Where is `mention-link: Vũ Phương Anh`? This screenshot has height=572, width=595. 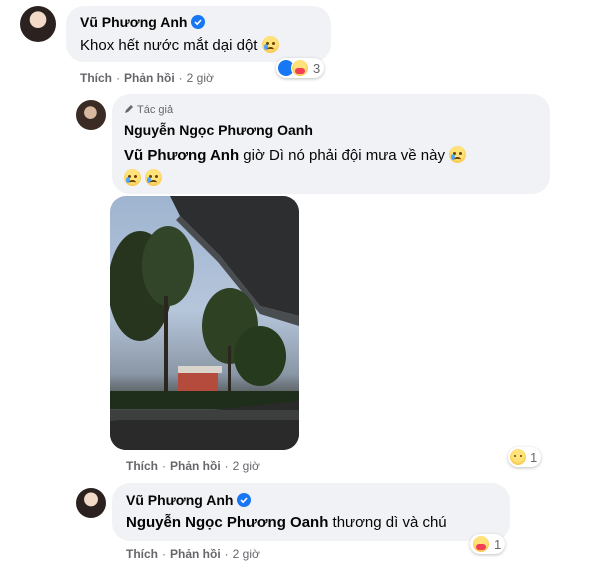
mention-link: Vũ Phương Anh is located at coordinates (181, 155).